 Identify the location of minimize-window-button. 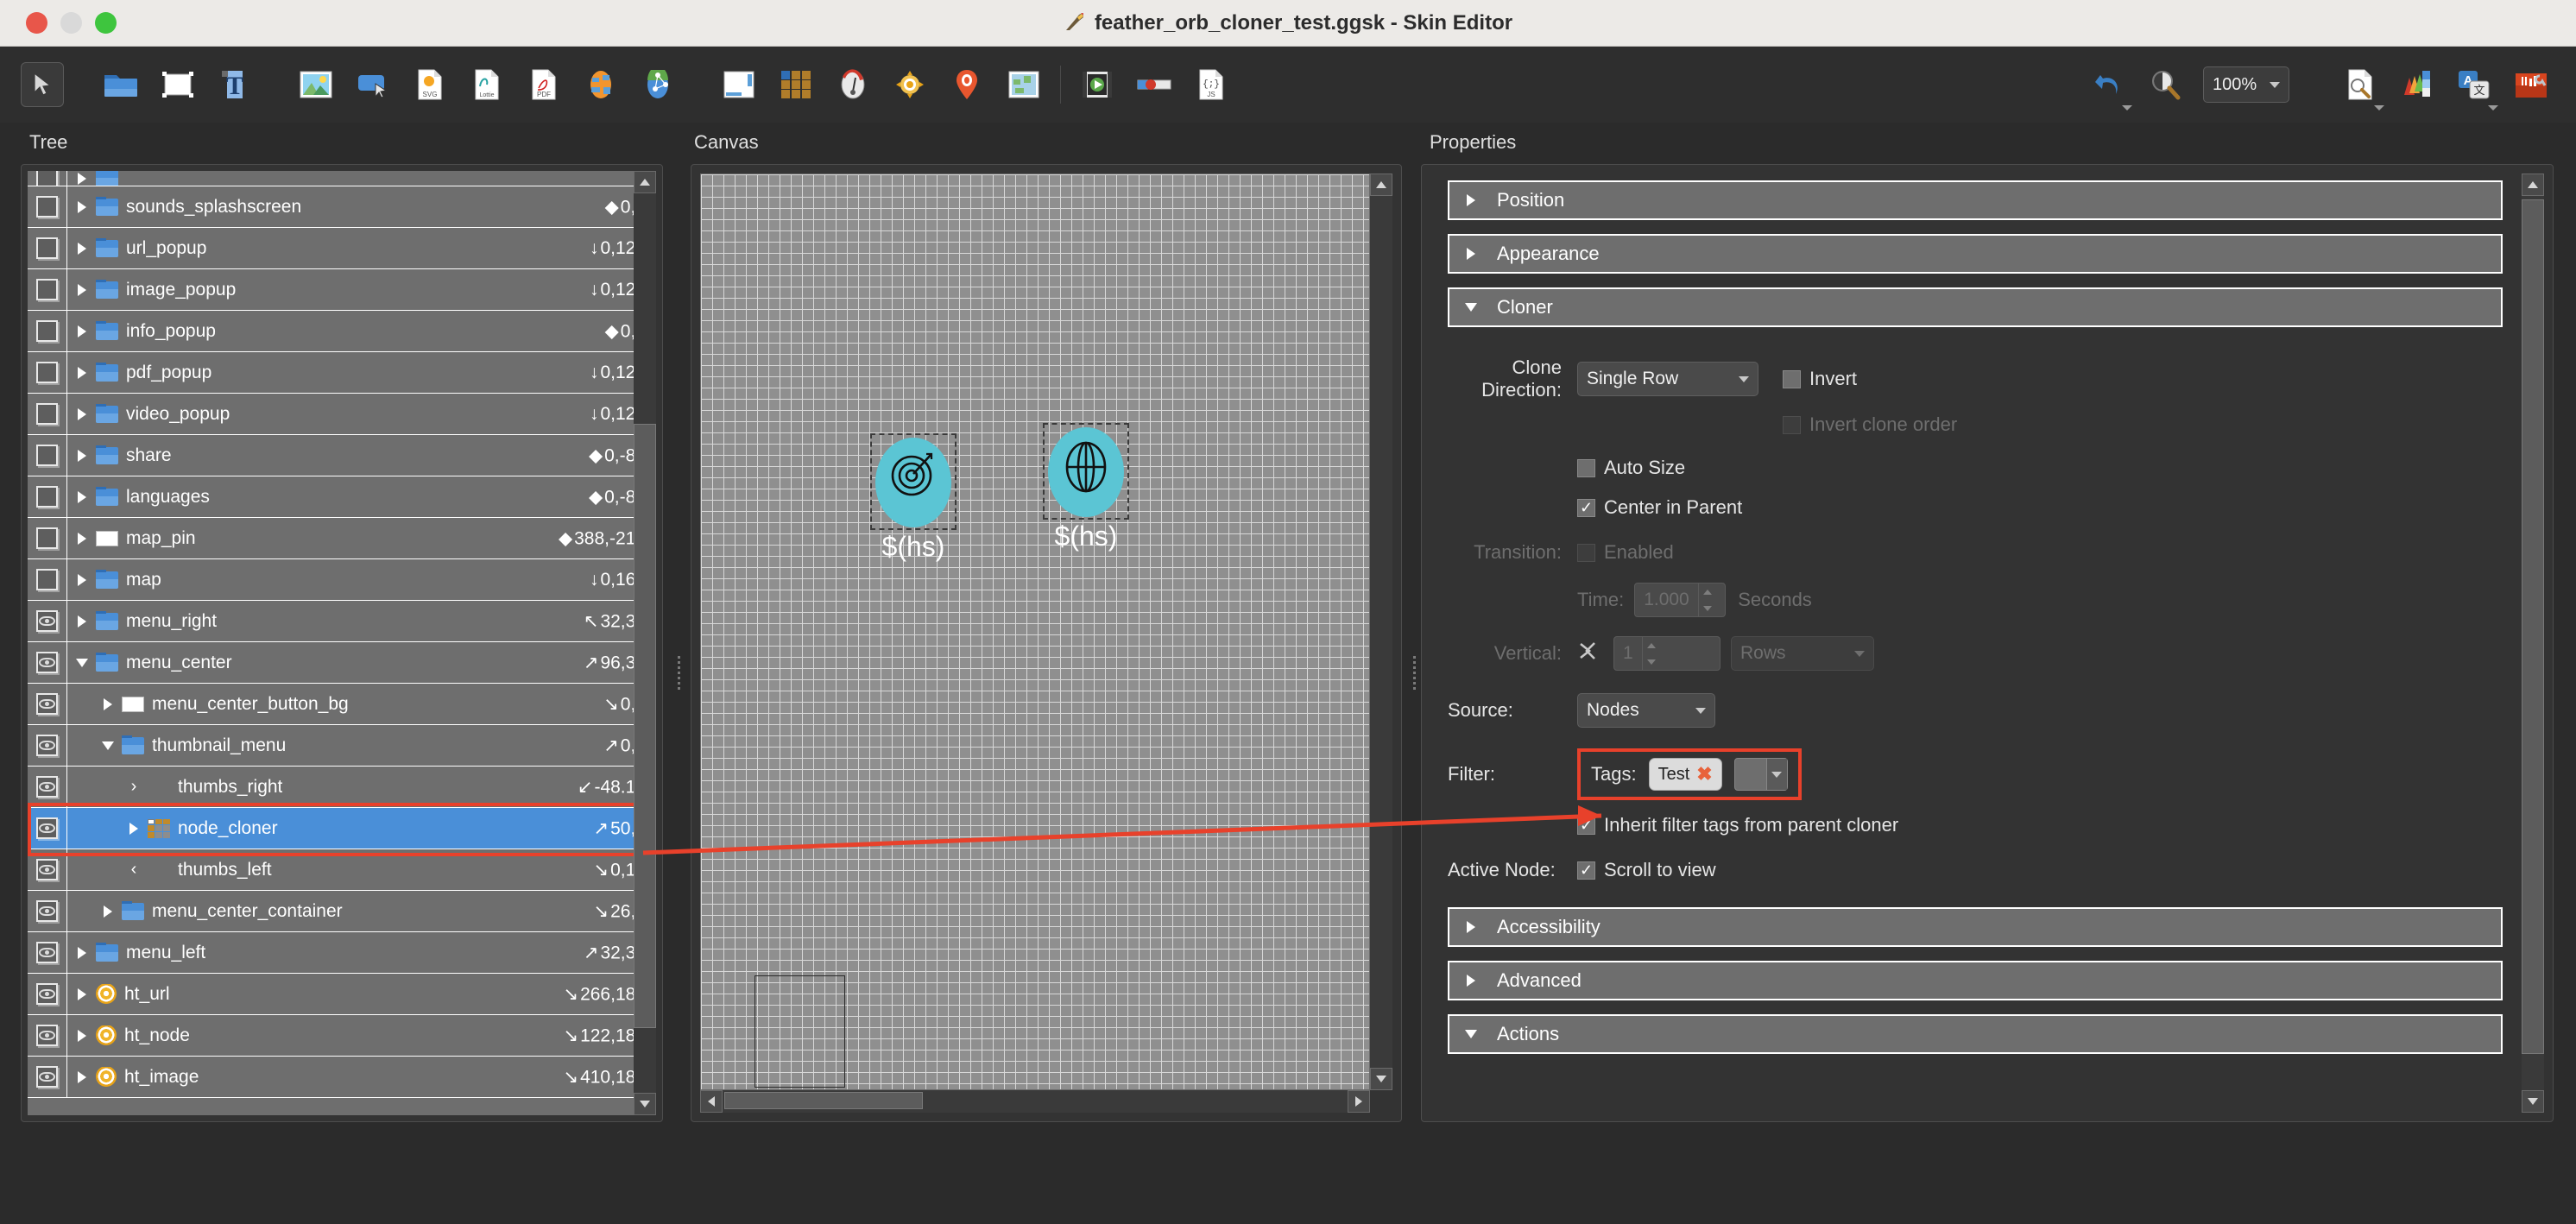
(71, 23).